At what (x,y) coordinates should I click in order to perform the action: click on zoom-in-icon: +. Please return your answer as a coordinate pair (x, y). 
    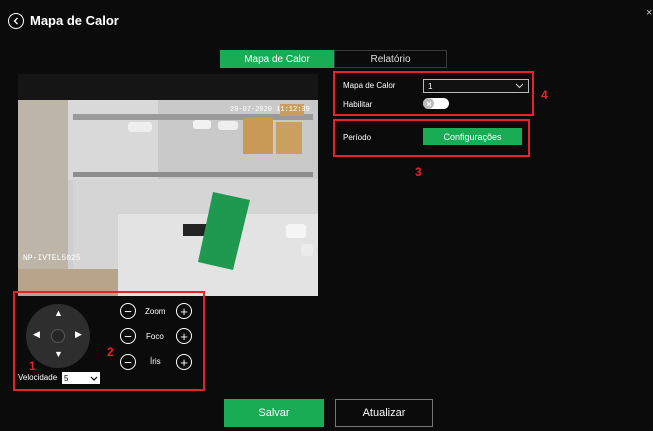
    Looking at the image, I should click on (184, 311).